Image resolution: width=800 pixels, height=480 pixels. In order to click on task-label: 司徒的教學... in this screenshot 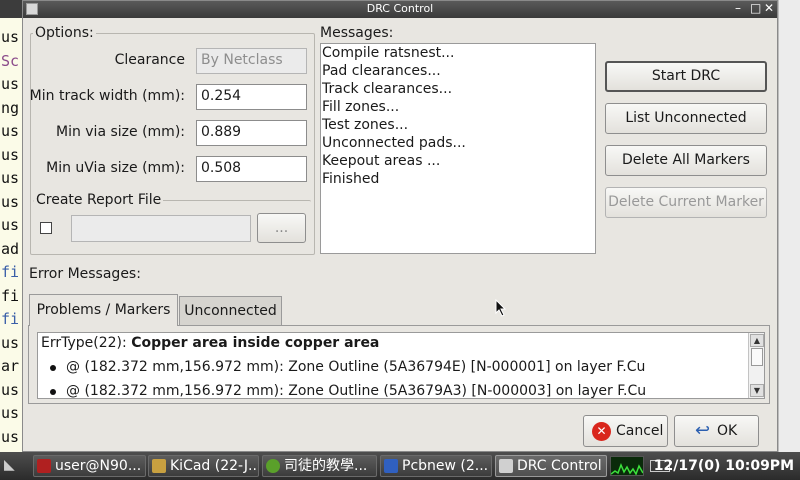, I will do `click(326, 466)`.